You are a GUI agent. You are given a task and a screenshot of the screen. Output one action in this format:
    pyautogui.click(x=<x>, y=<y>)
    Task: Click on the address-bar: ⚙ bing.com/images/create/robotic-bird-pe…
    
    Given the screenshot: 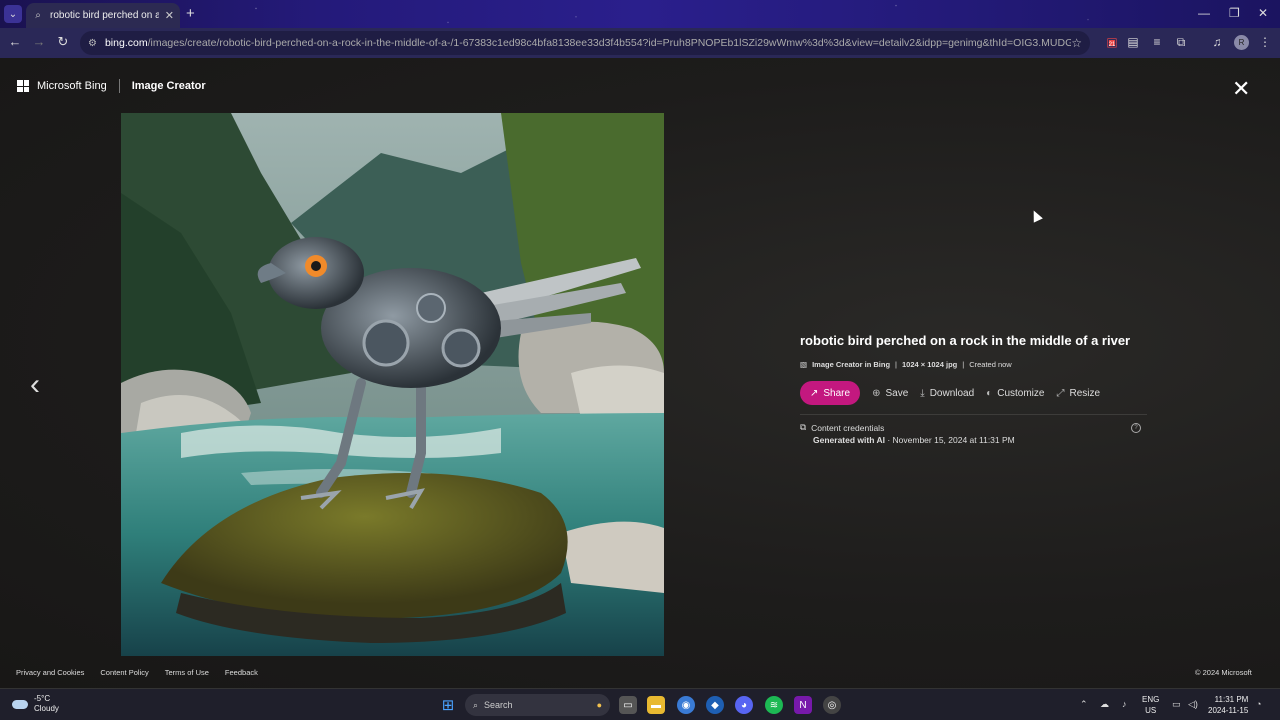 What is the action you would take?
    pyautogui.click(x=585, y=43)
    